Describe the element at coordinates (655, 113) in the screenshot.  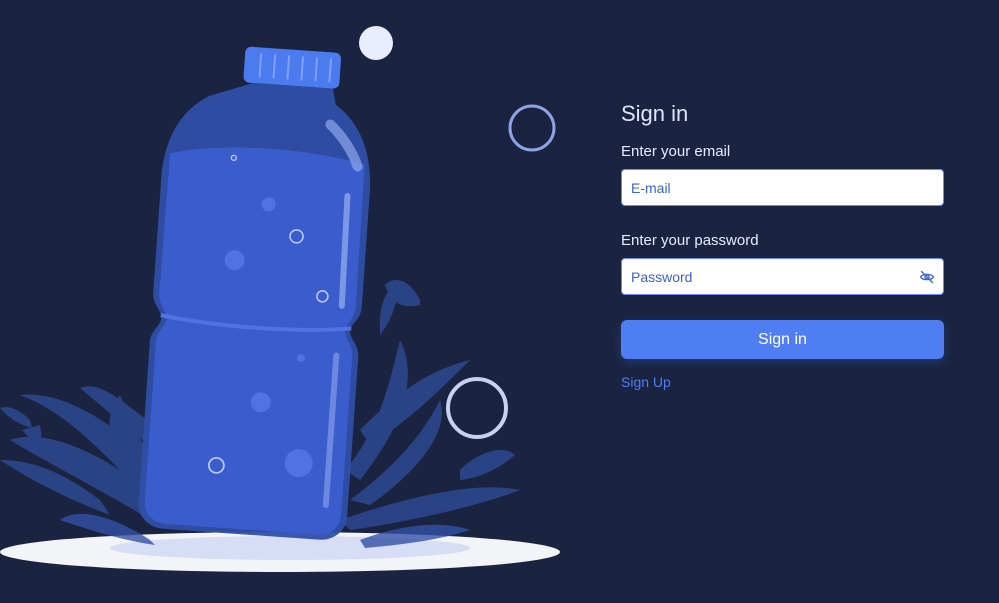
I see `page-title: Sign in` at that location.